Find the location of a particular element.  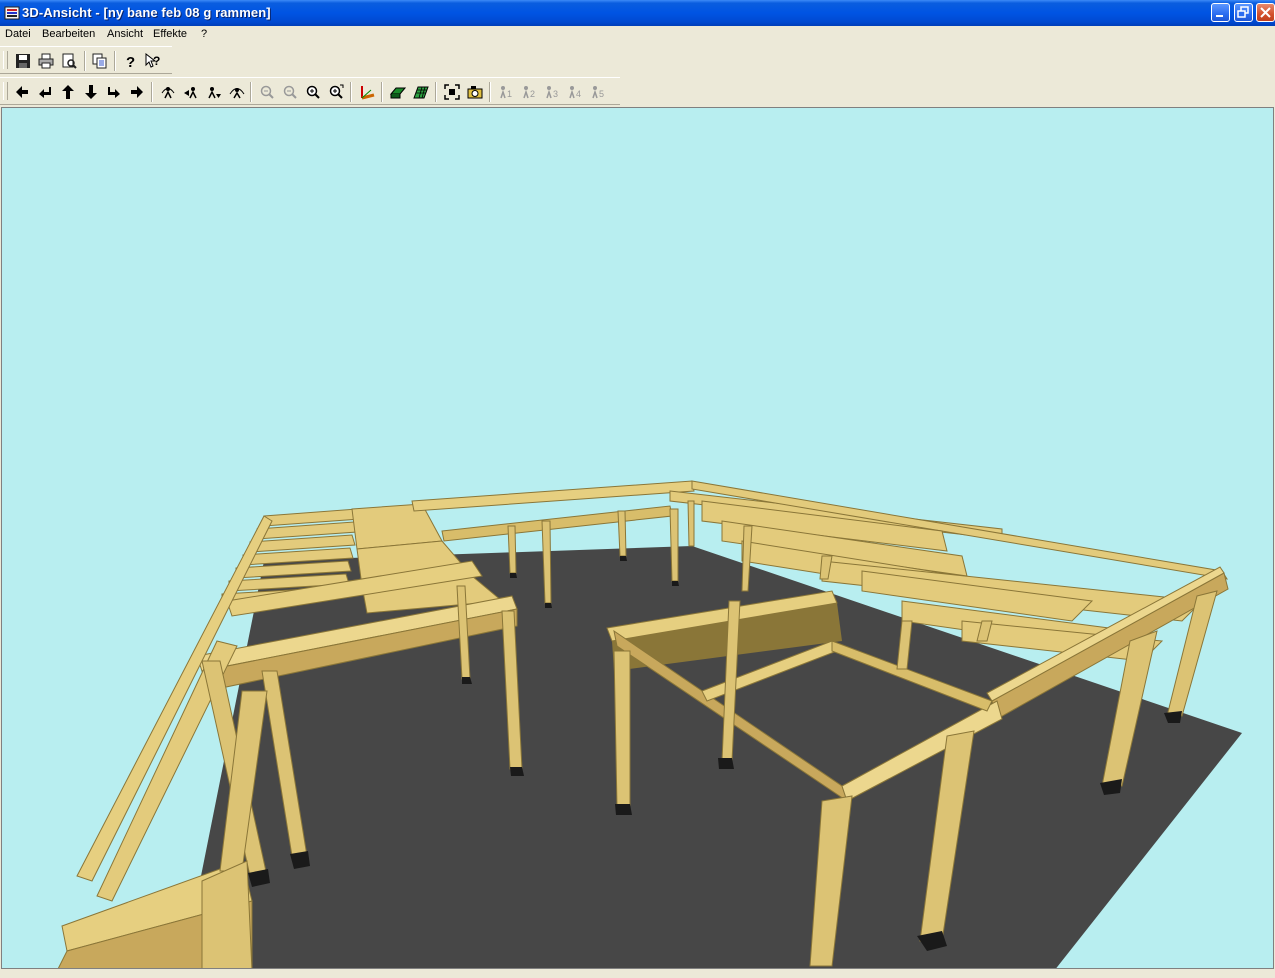

print-preview-icon is located at coordinates (69, 61).